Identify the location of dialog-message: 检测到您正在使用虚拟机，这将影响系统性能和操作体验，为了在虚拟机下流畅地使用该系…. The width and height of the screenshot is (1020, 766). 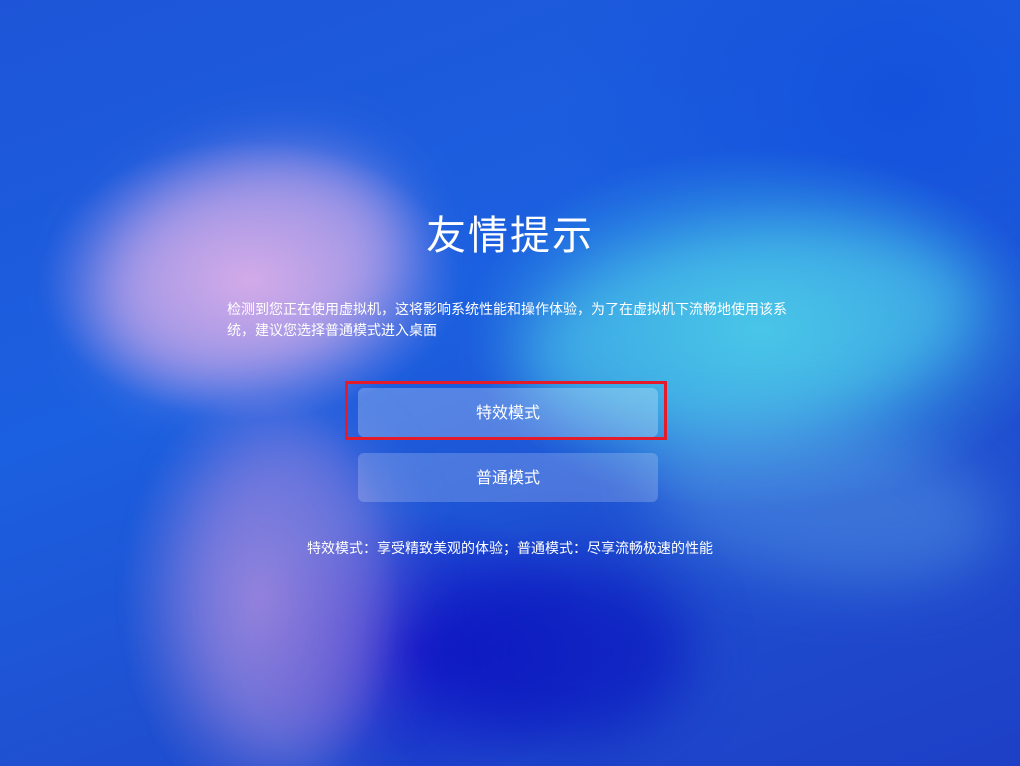
(507, 320).